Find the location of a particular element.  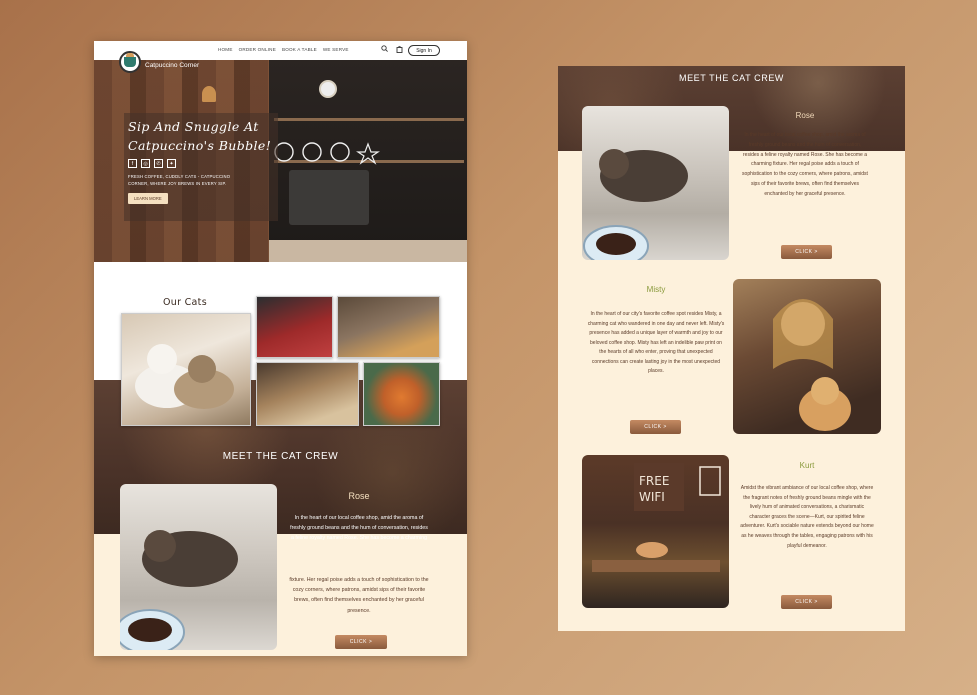

facebook-icon: f is located at coordinates (132, 163).